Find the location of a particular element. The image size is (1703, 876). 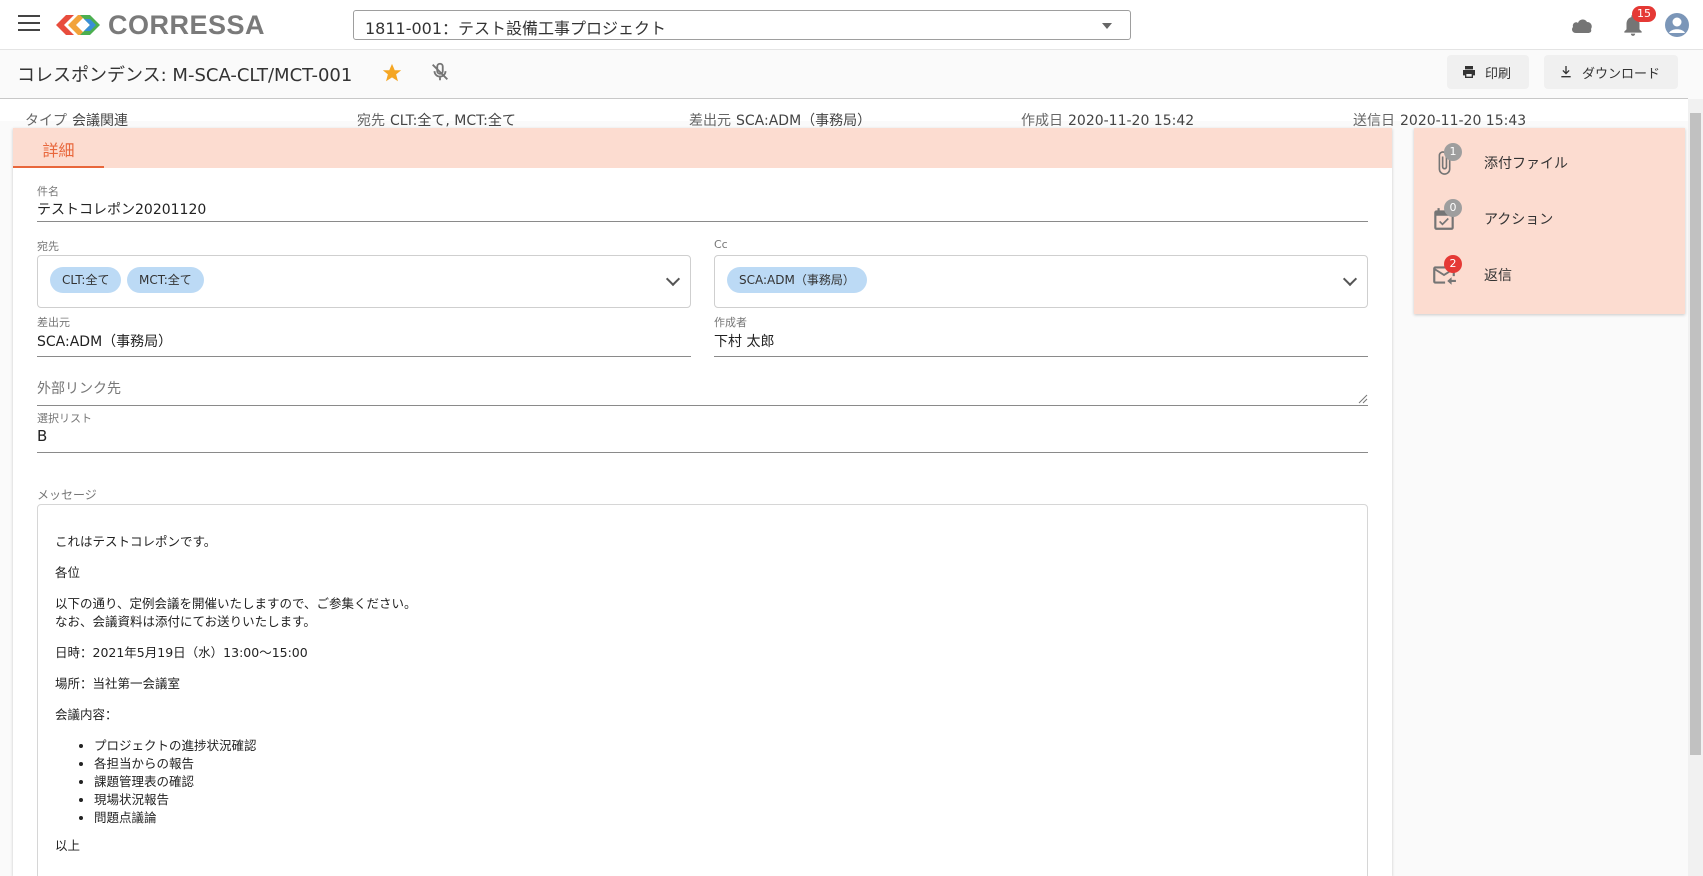

sender-field: SCA:ADM（事務局） is located at coordinates (104, 341).